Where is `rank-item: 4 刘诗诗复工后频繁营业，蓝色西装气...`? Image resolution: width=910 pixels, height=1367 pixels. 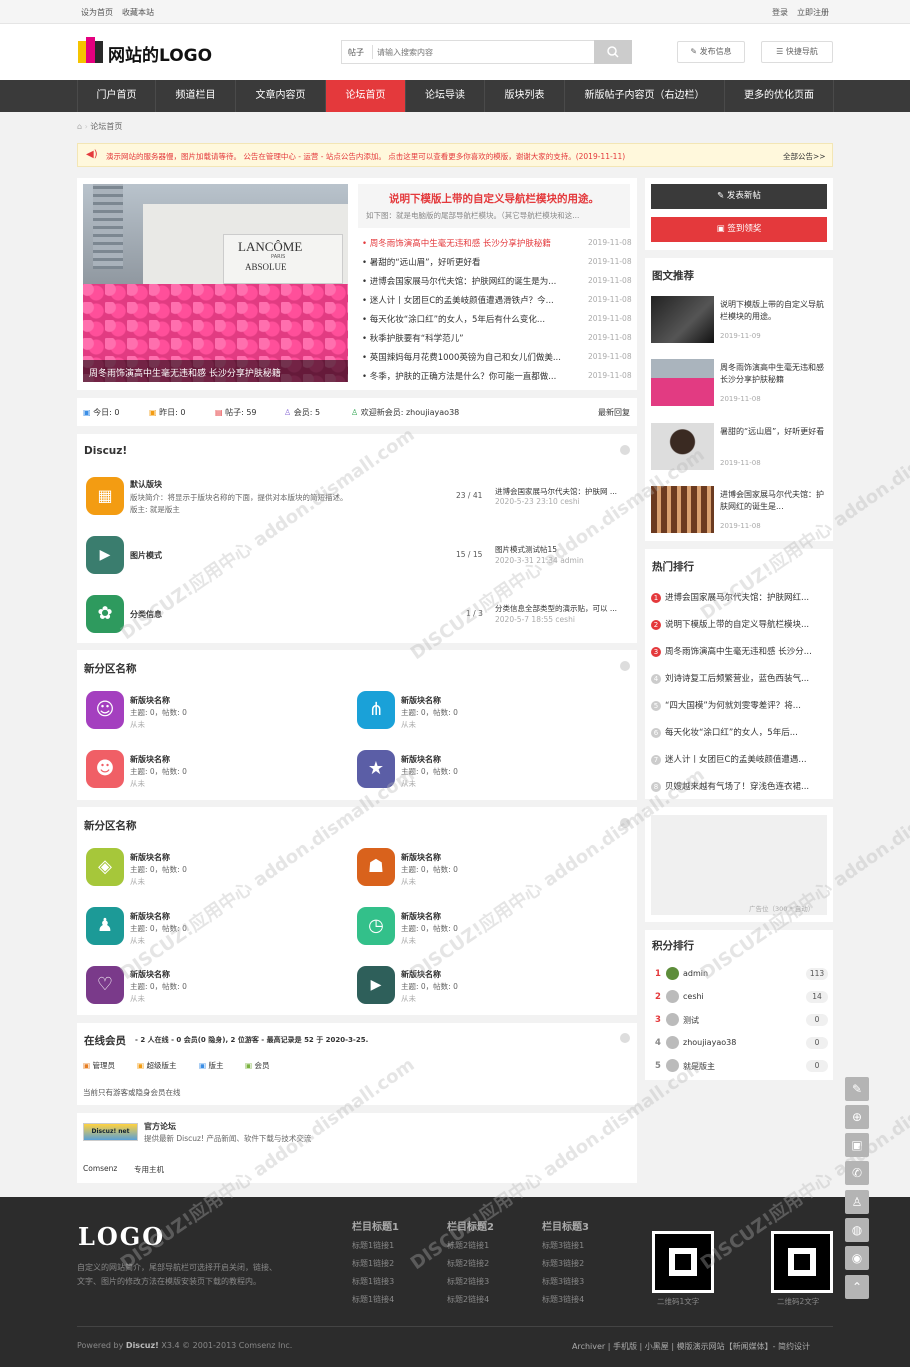 rank-item: 4 刘诗诗复工后频繁营业，蓝色西装气... is located at coordinates (738, 678).